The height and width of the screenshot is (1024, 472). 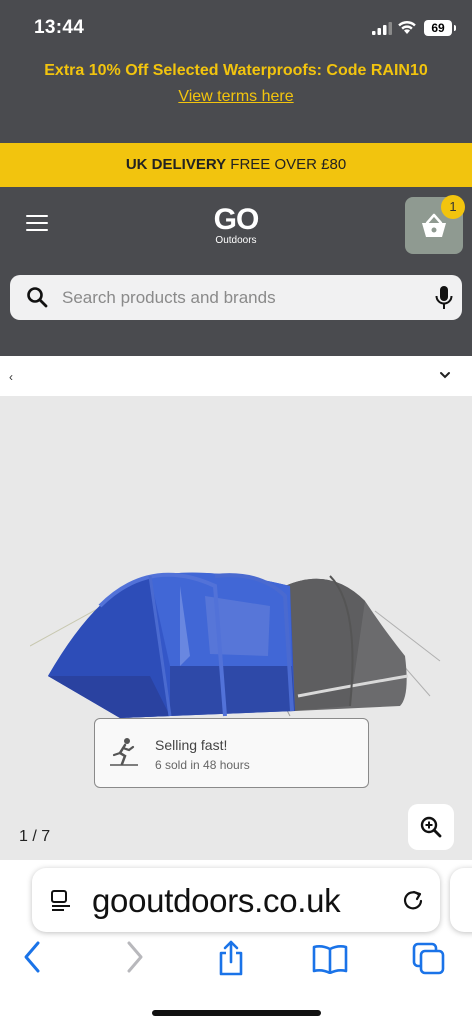 I want to click on address-bar: gooutdoors.co.uk, so click(x=236, y=900).